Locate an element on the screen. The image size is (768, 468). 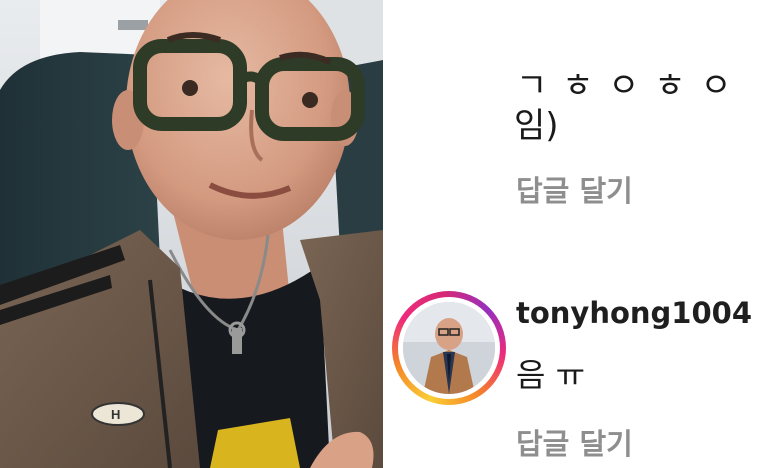
profile-avatar is located at coordinates (449, 348).